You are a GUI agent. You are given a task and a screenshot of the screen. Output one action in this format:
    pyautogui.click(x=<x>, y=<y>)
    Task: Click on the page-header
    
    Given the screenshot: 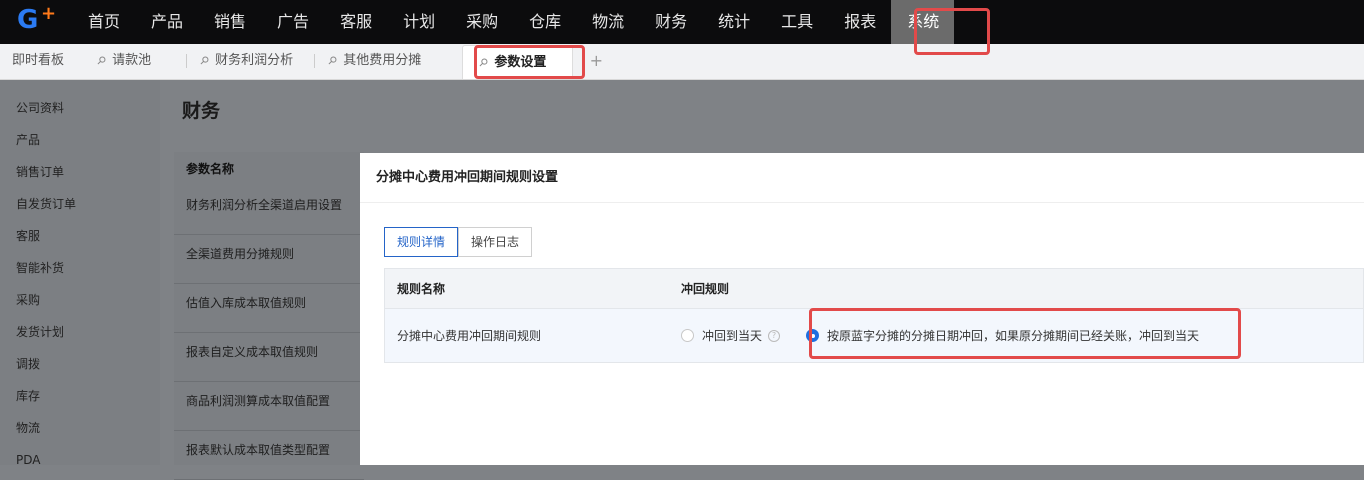 What is the action you would take?
    pyautogui.click(x=762, y=107)
    